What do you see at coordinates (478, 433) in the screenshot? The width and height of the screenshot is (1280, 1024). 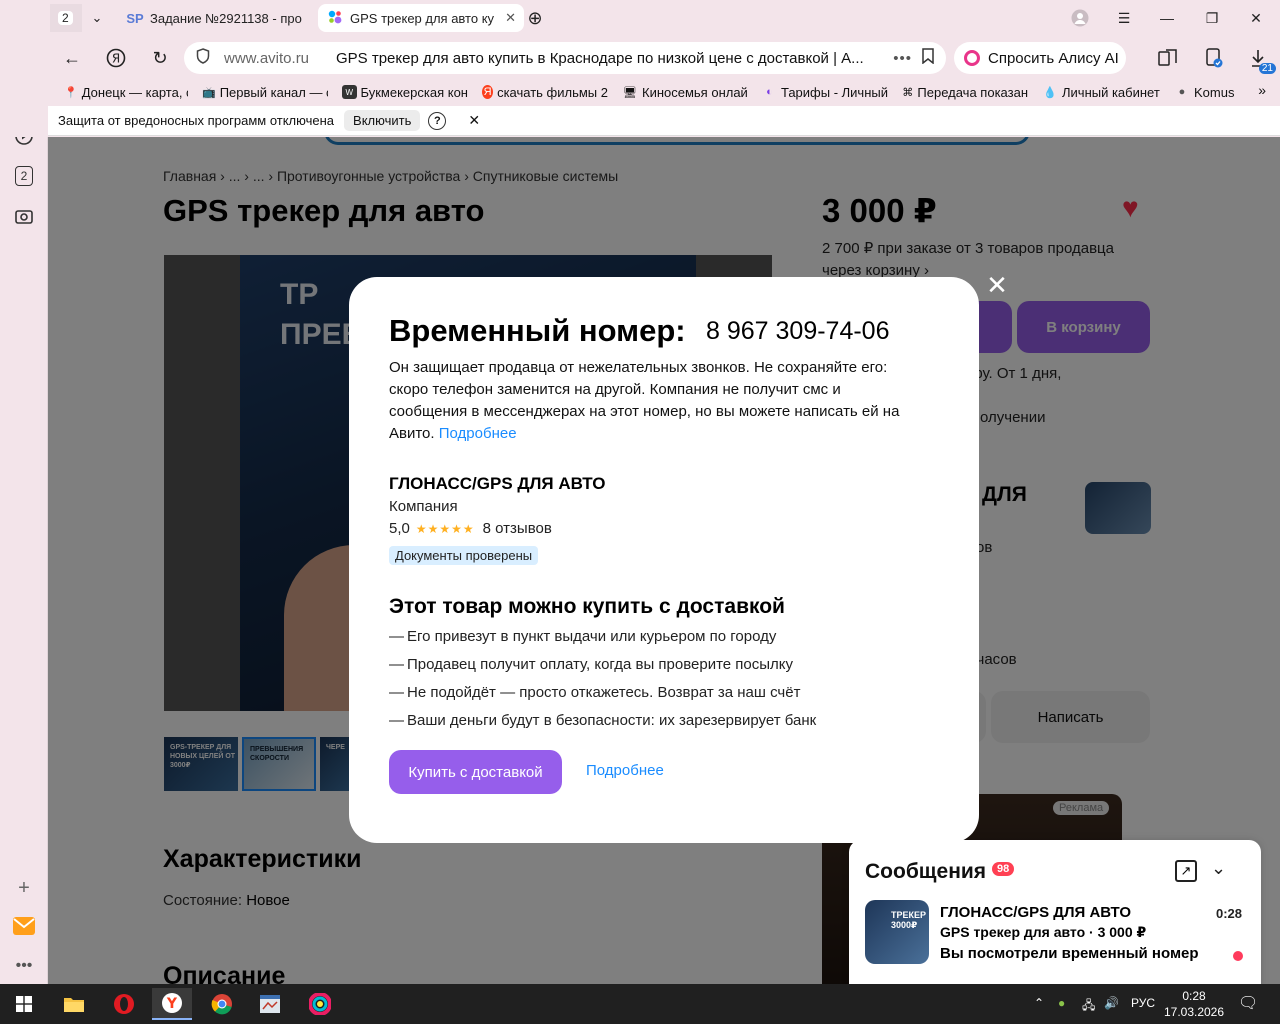 I see `learn-more-link: Подробнее` at bounding box center [478, 433].